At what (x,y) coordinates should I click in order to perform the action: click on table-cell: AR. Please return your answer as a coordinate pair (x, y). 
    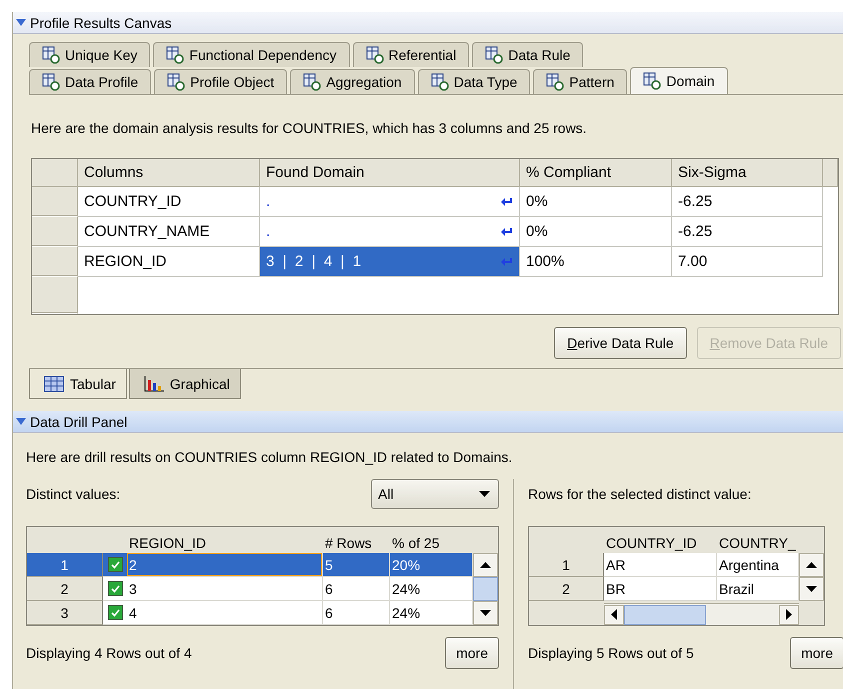
    Looking at the image, I should click on (660, 565).